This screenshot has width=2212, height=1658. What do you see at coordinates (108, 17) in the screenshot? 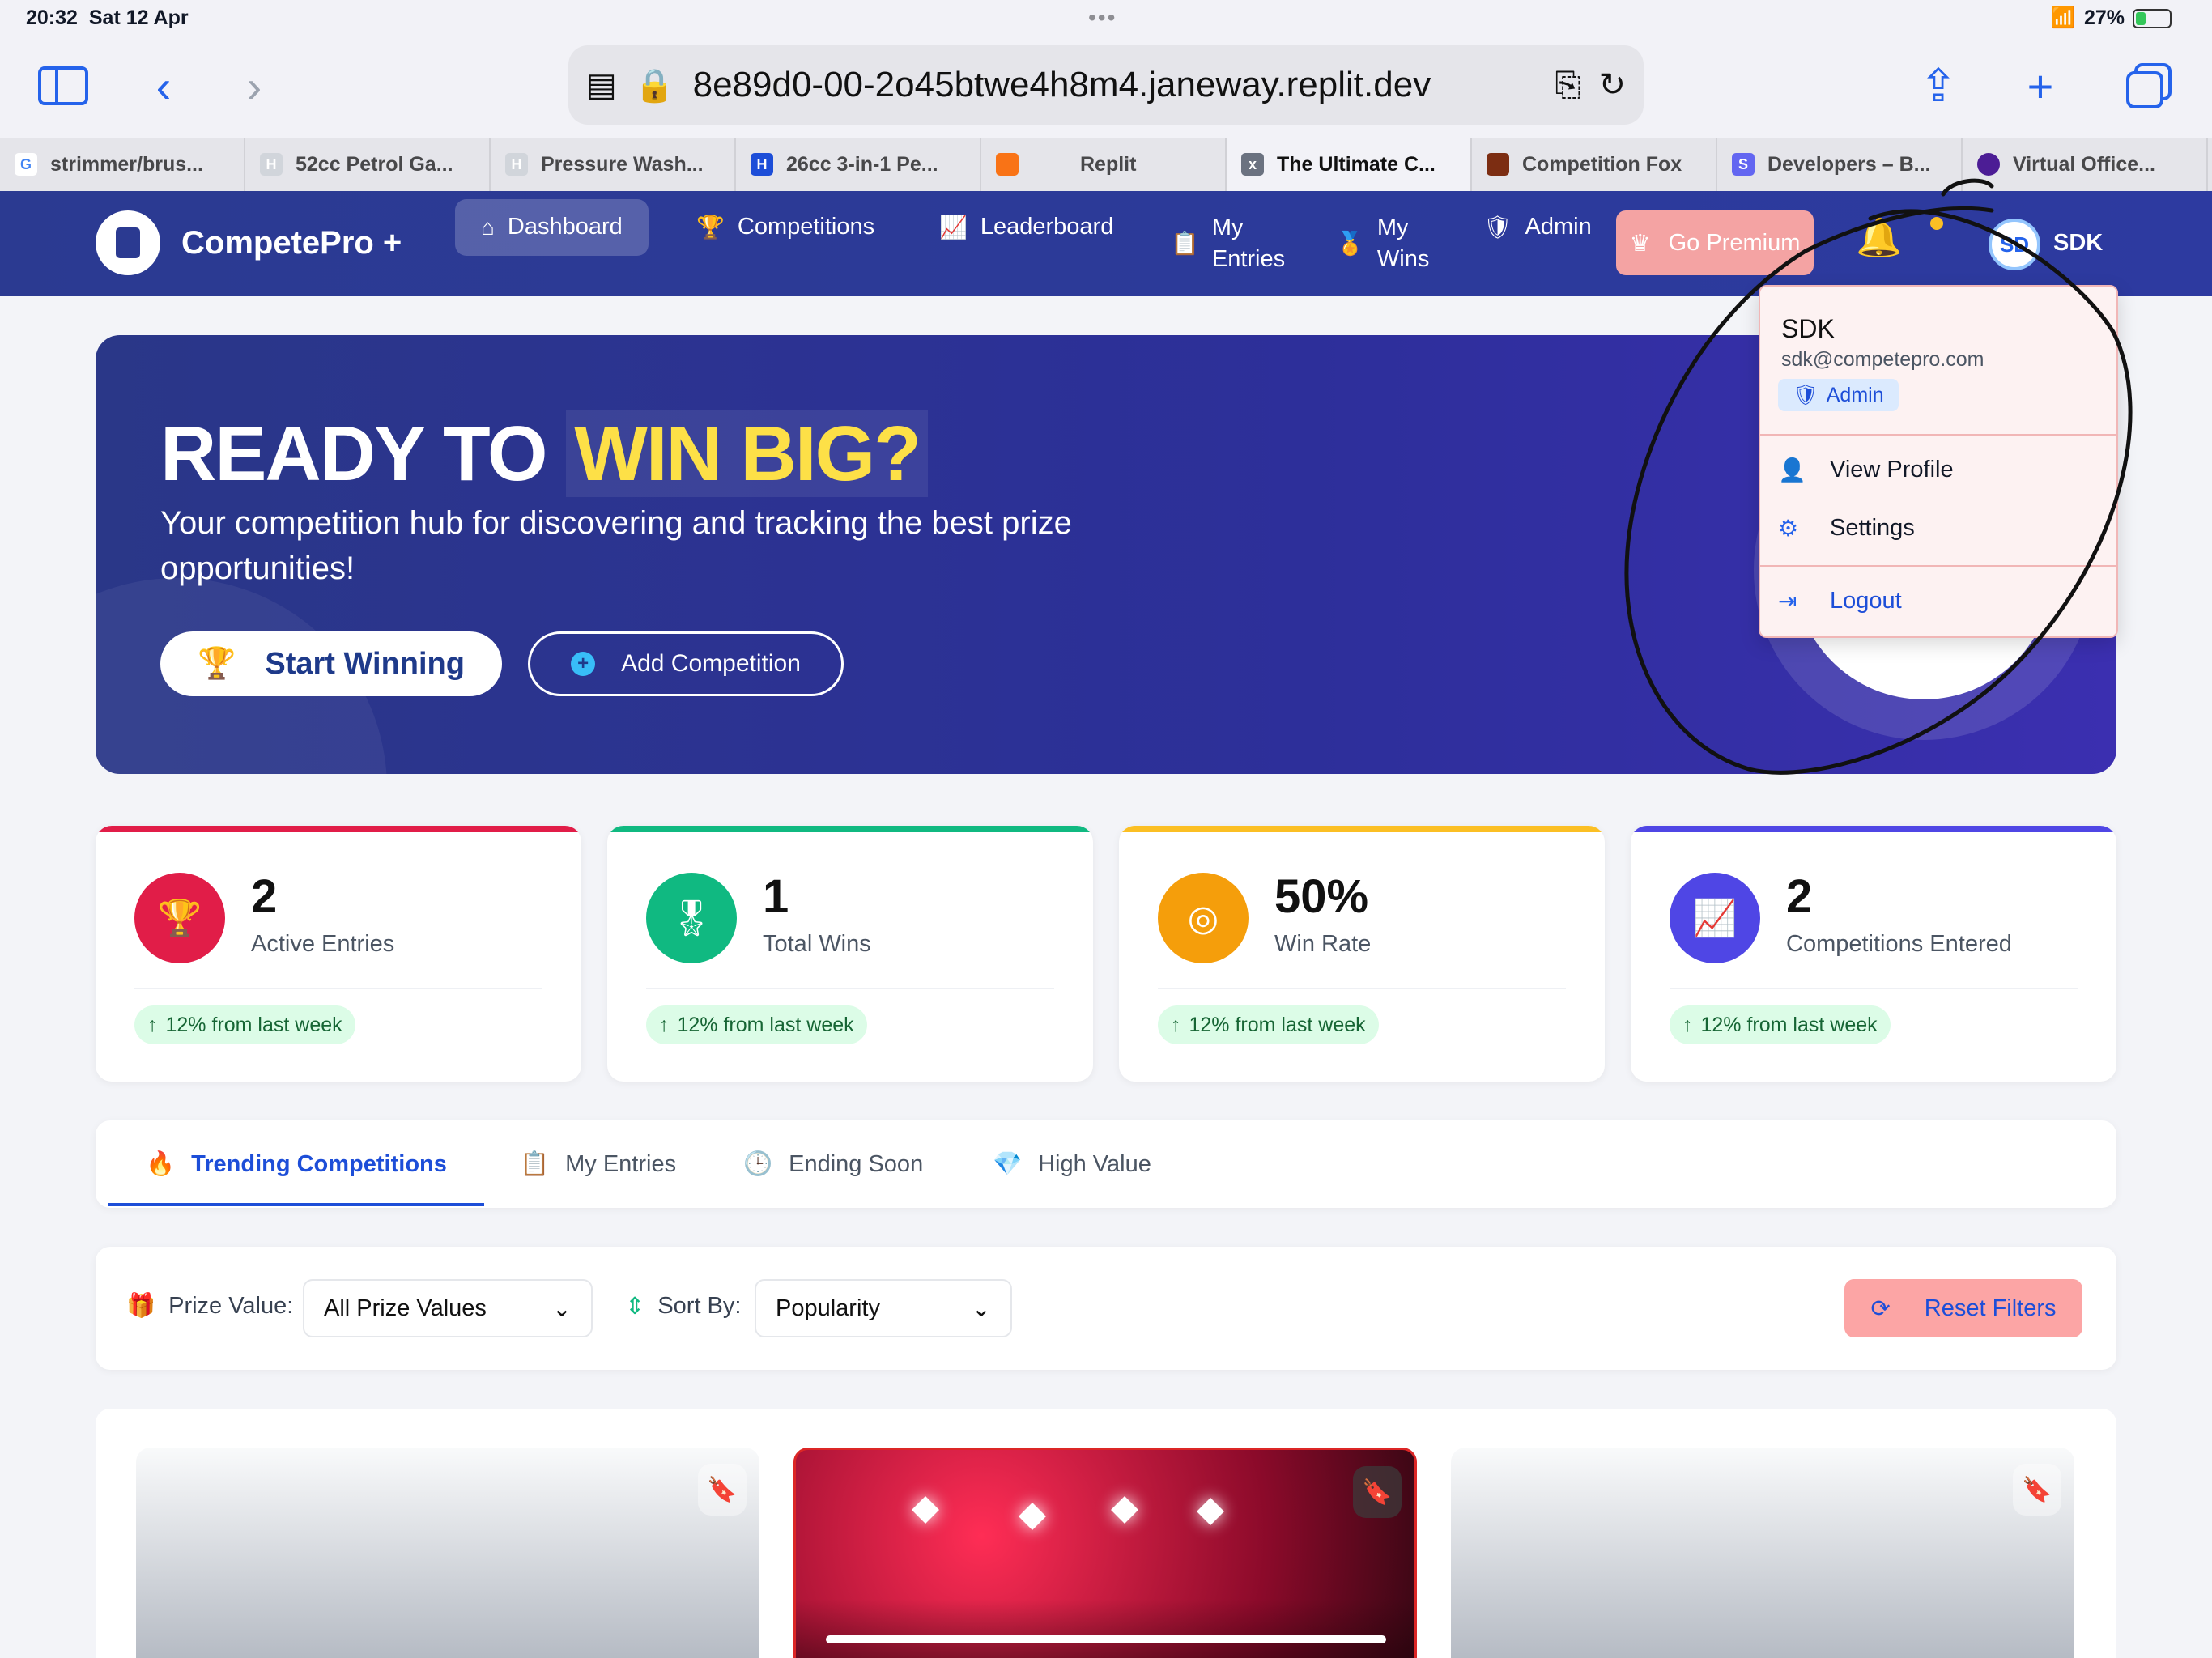
I see `status-time: 20:32 Sat 12 Apr` at bounding box center [108, 17].